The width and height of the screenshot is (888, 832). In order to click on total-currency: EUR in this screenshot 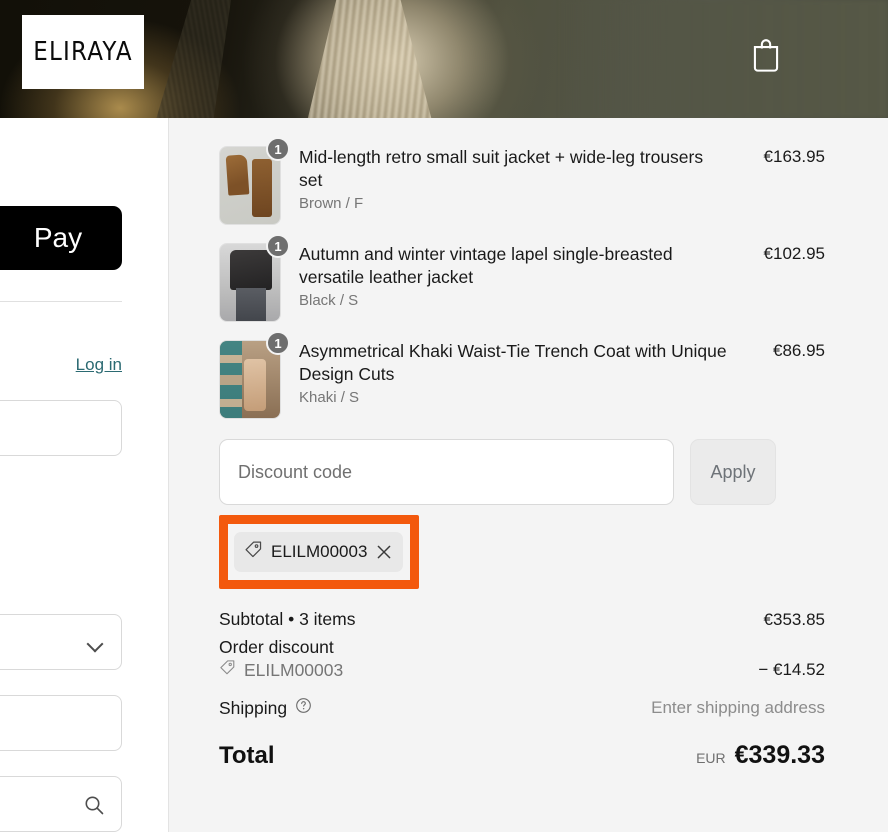, I will do `click(711, 758)`.